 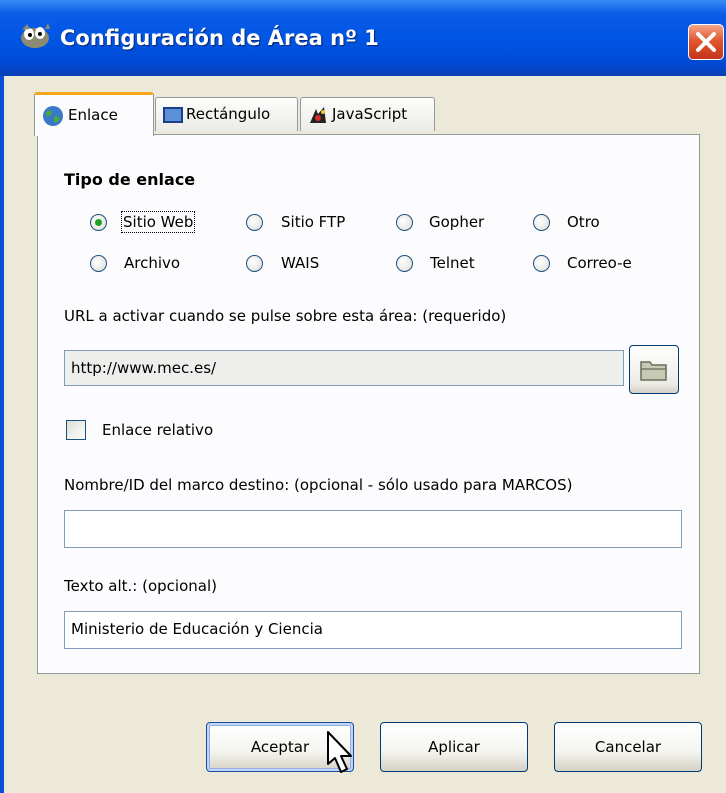 I want to click on tab-rectangulo-label: Rectángulo, so click(x=228, y=114).